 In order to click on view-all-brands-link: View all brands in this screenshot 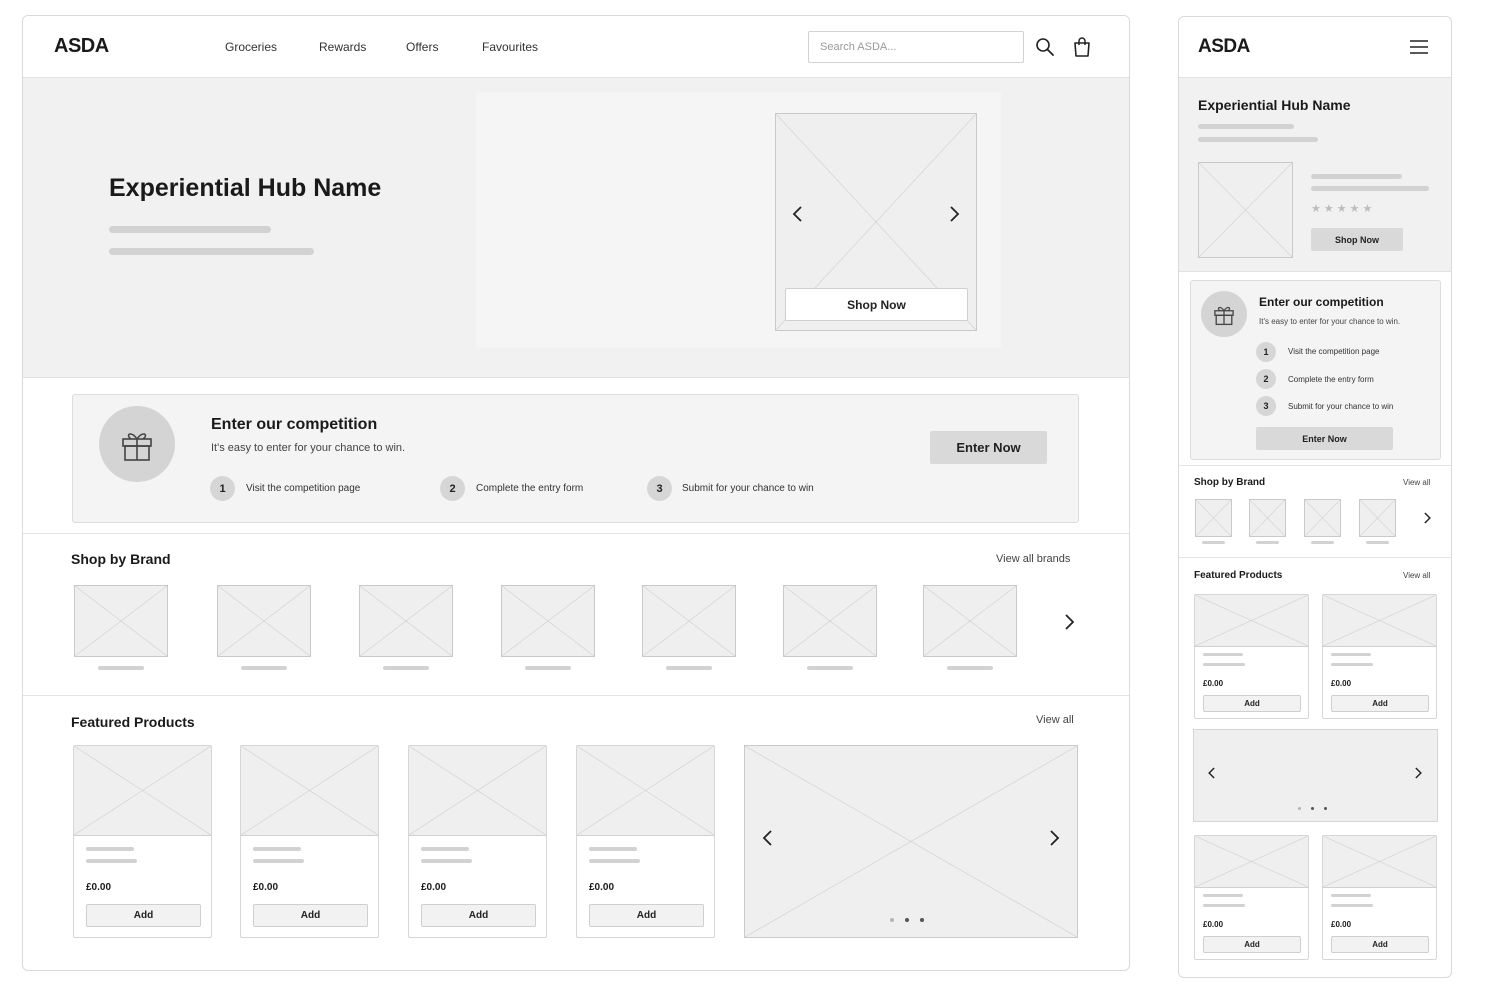, I will do `click(1033, 559)`.